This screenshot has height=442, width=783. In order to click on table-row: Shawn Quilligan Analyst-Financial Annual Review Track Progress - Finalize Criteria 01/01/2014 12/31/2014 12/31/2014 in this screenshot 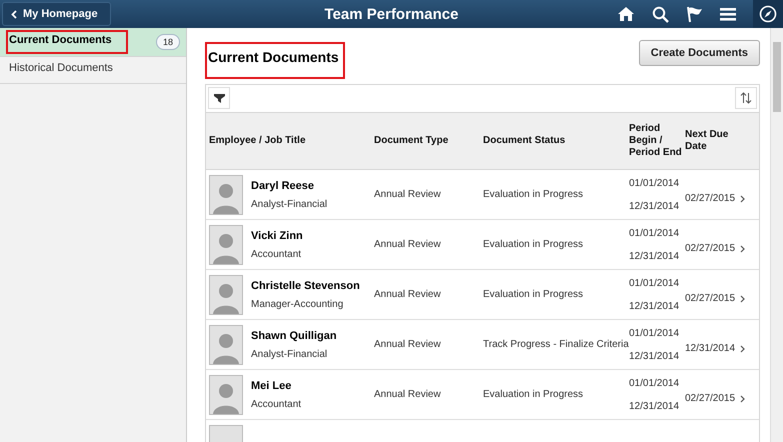, I will do `click(482, 345)`.